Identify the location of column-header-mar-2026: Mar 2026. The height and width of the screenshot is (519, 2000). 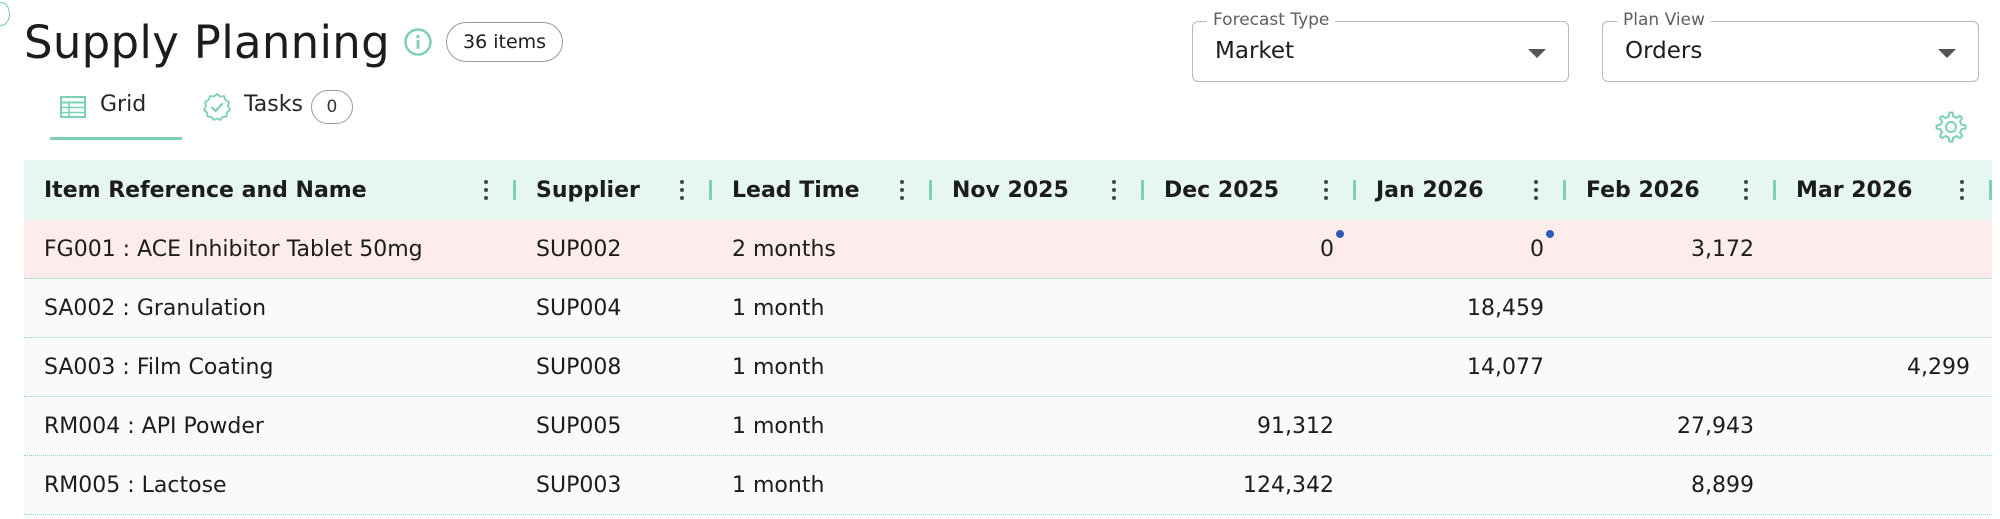
(1884, 190).